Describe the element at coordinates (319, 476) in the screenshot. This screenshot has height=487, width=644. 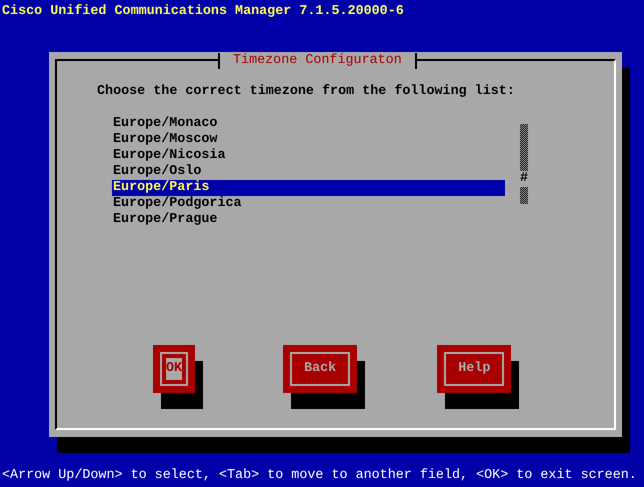
I see `status-text: <Arrow Up/Down> to select, <Tab> to move to another field, <OK> to exit screen.` at that location.